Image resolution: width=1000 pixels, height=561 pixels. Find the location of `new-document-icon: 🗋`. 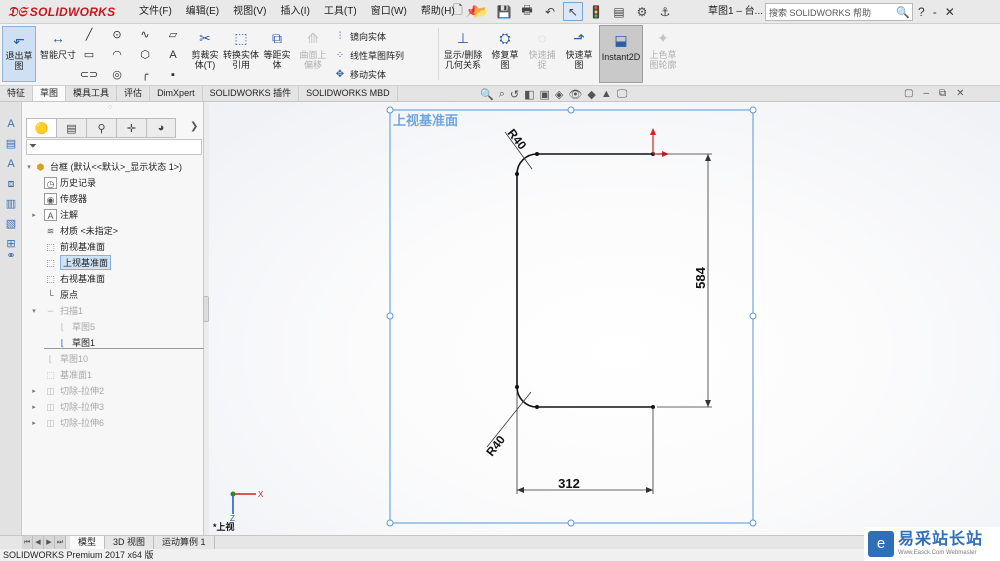

new-document-icon: 🗋 is located at coordinates (458, 11).